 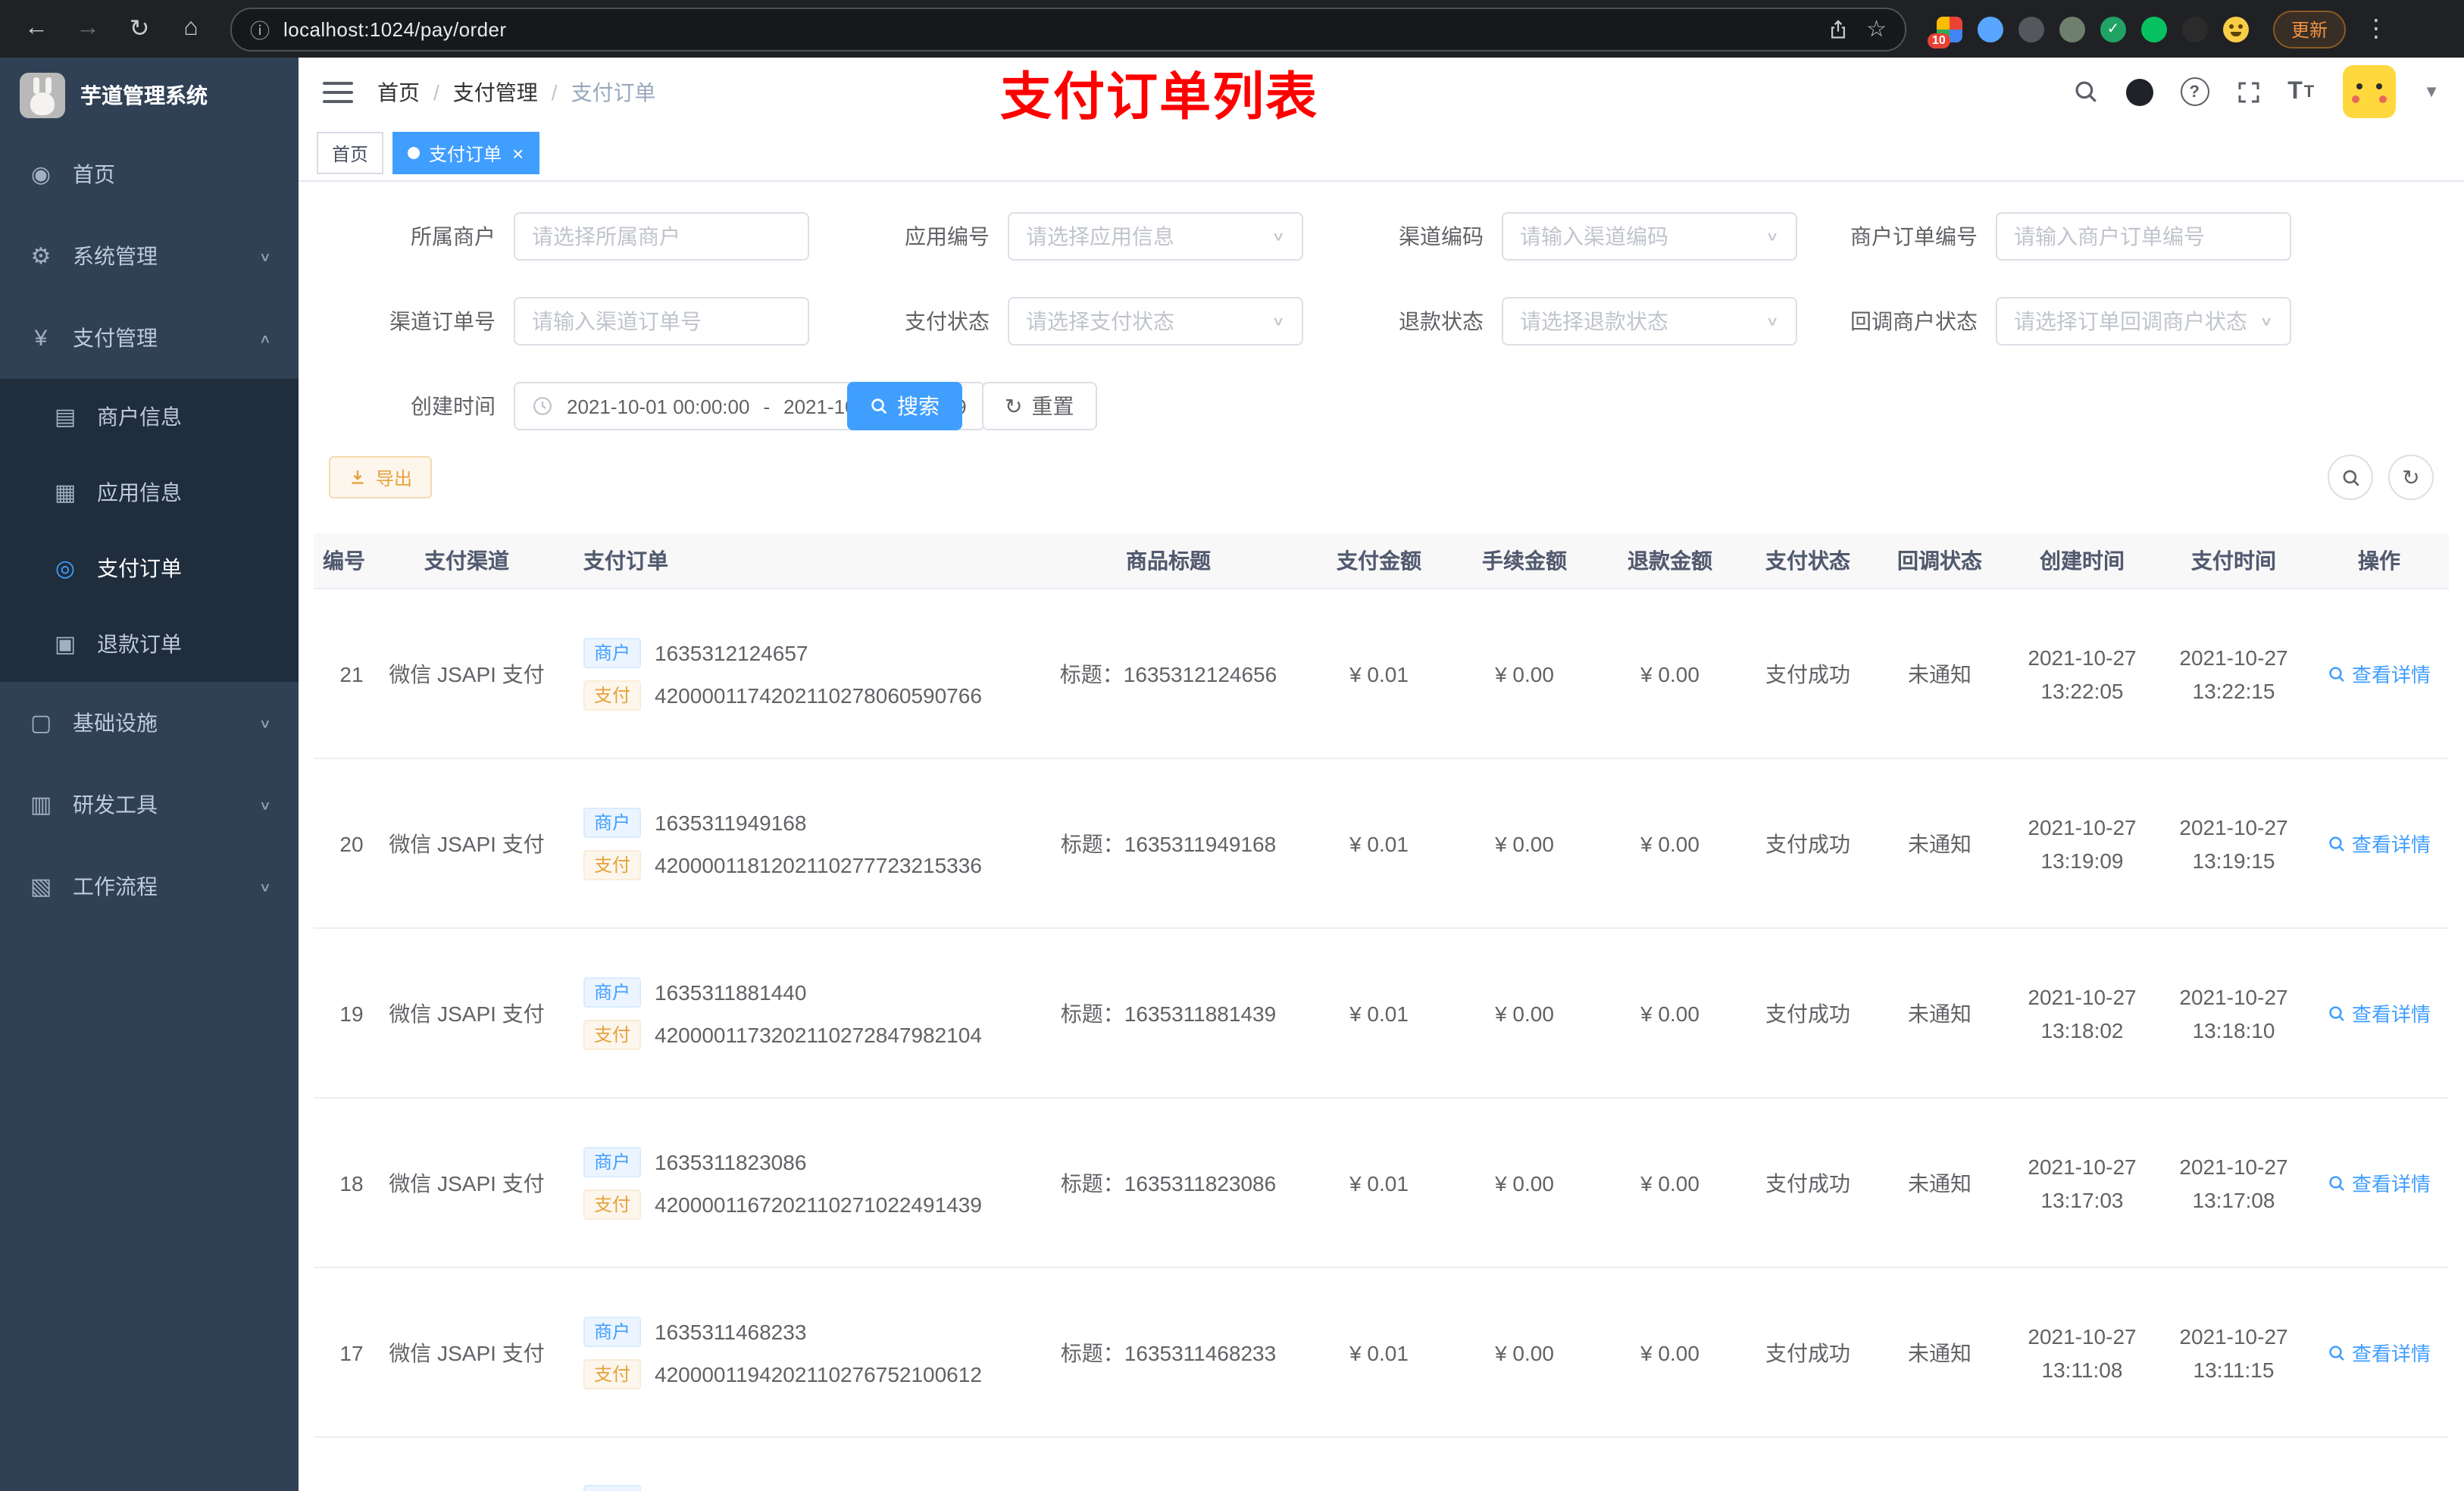 I want to click on filter-select: 请选择应用信息 ∨, so click(x=1155, y=236).